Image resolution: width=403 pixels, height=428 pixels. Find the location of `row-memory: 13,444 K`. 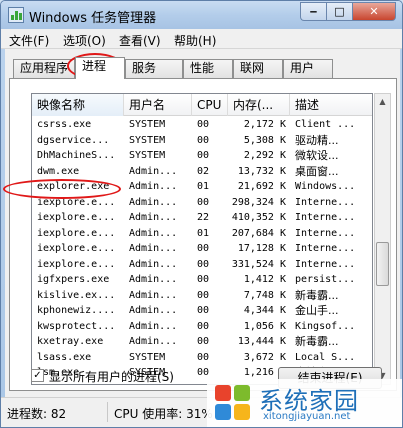

row-memory: 13,444 K is located at coordinates (261, 341).